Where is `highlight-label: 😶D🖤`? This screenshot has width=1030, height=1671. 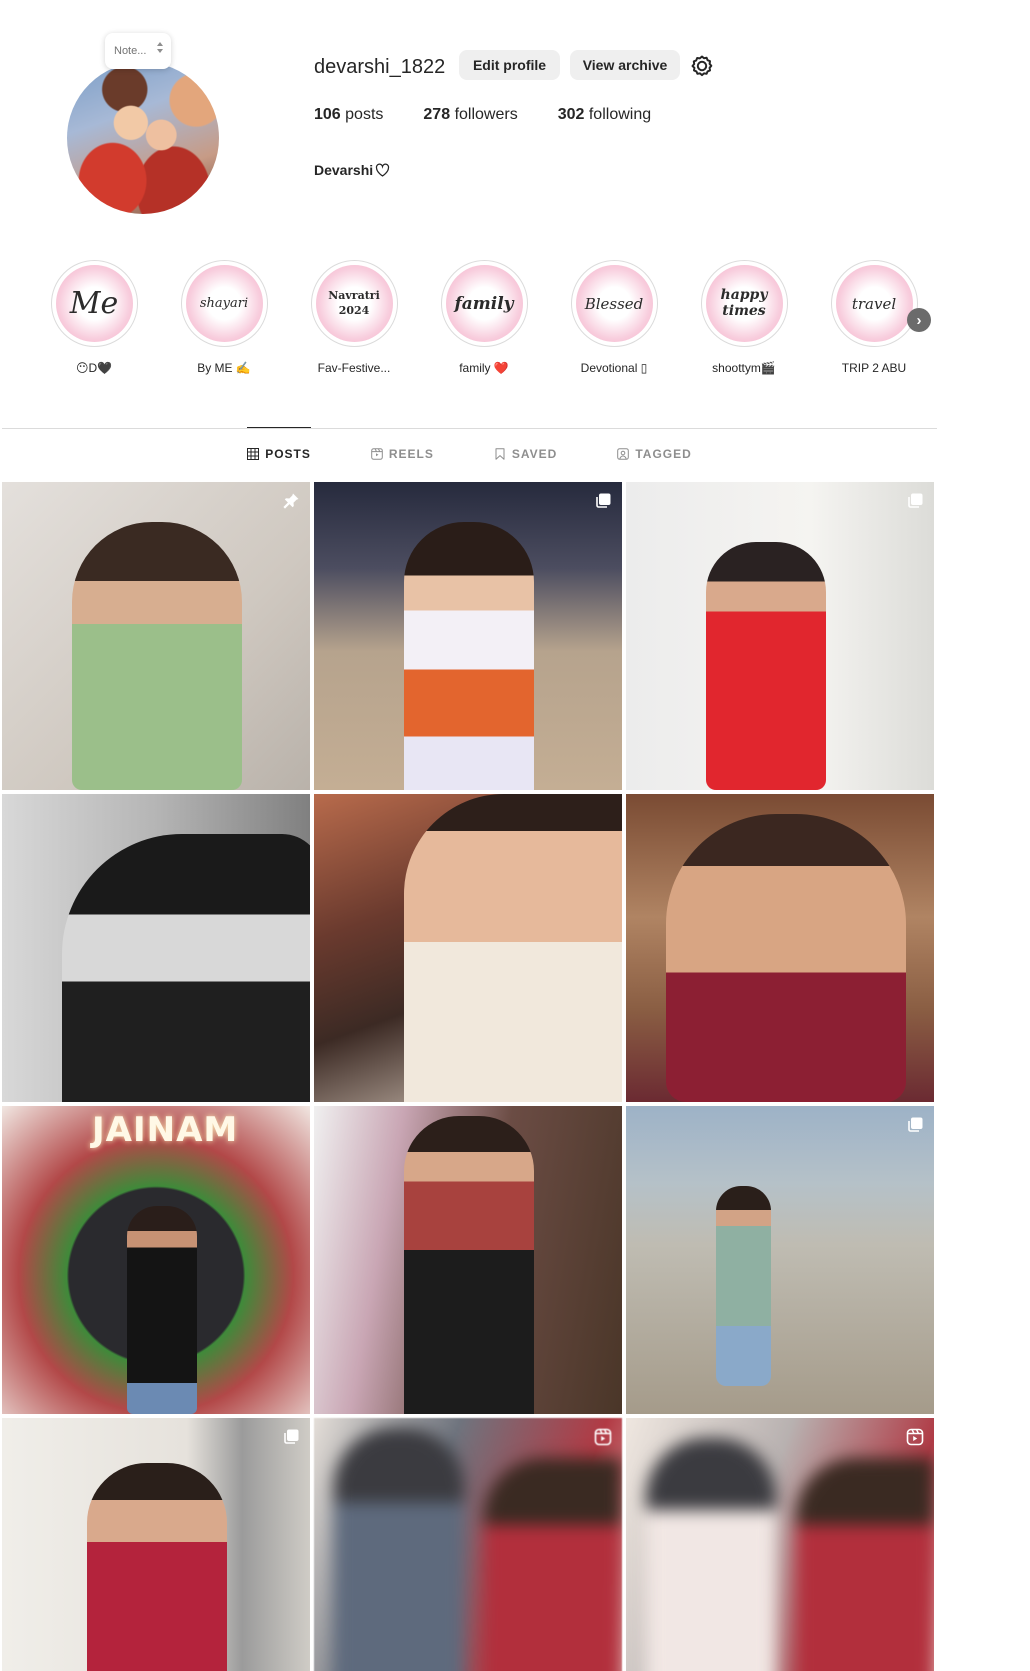 highlight-label: 😶D🖤 is located at coordinates (94, 368).